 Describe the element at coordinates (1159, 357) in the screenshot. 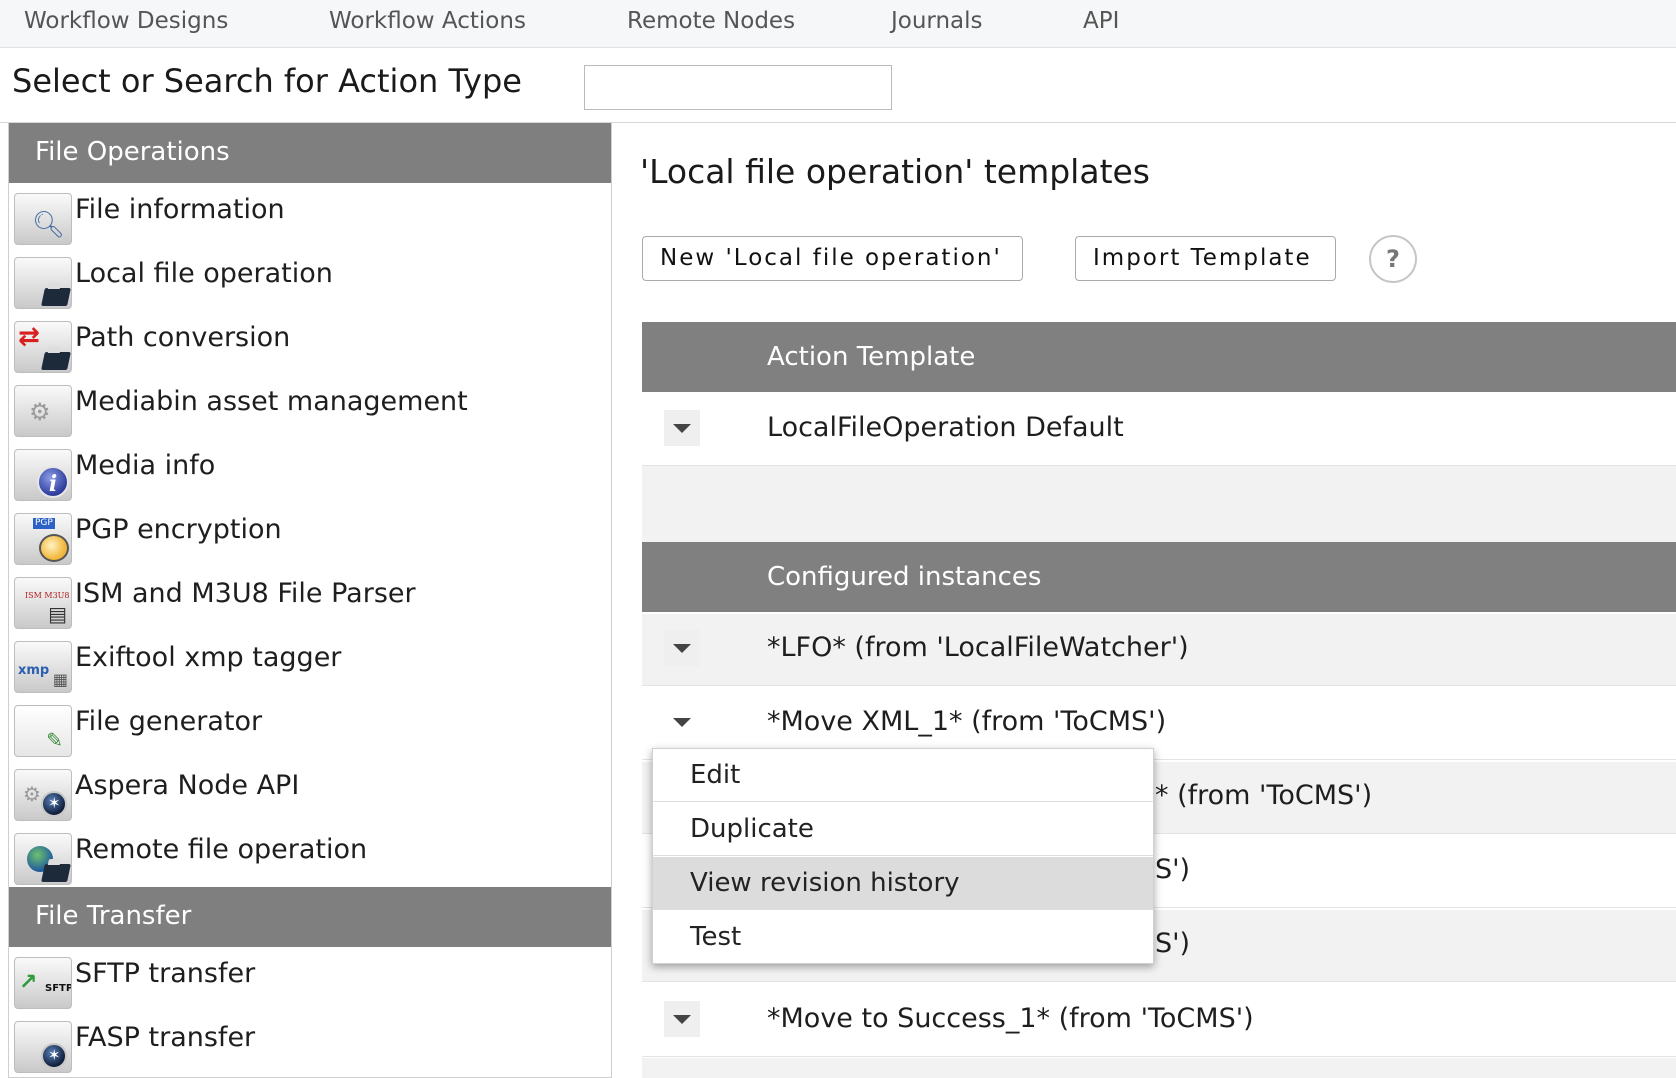

I see `action-template-header: Action Template` at that location.